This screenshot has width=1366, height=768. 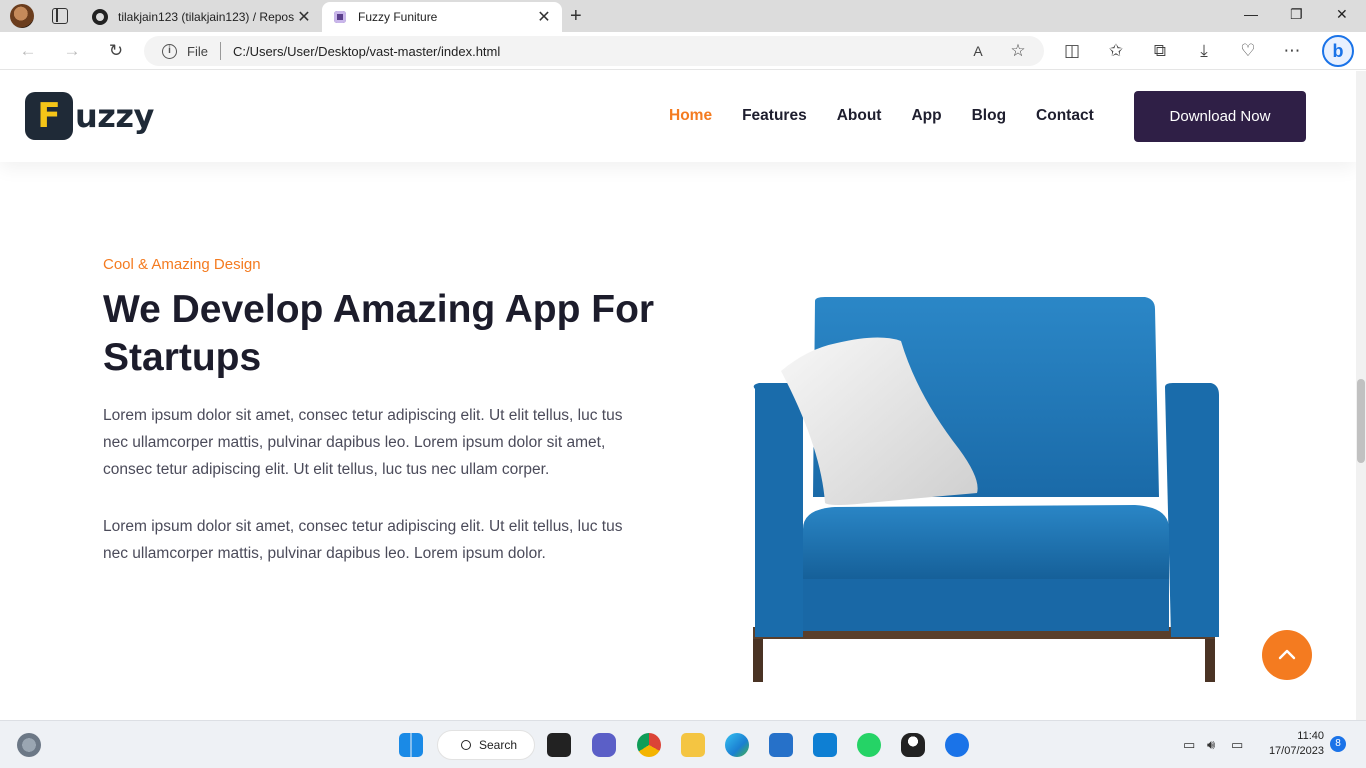 I want to click on chrome-icon, so click(x=649, y=745).